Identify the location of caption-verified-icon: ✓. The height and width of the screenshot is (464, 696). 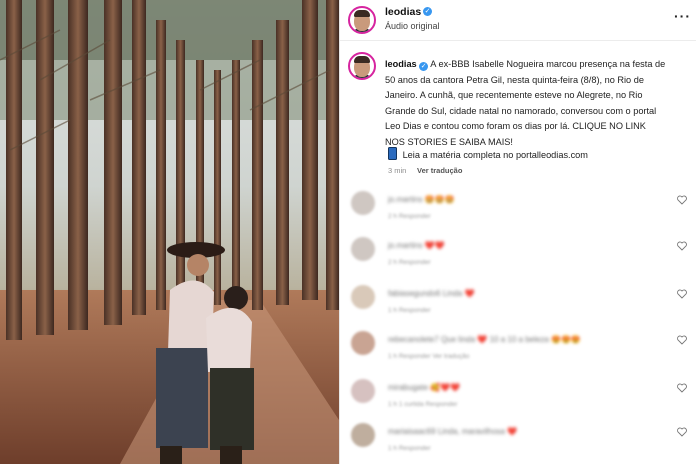
(424, 66).